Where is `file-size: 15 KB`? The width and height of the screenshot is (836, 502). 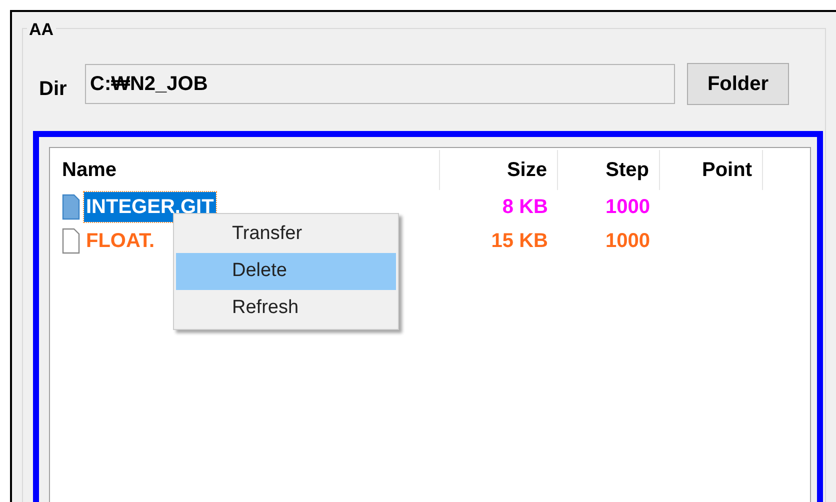 file-size: 15 KB is located at coordinates (519, 241).